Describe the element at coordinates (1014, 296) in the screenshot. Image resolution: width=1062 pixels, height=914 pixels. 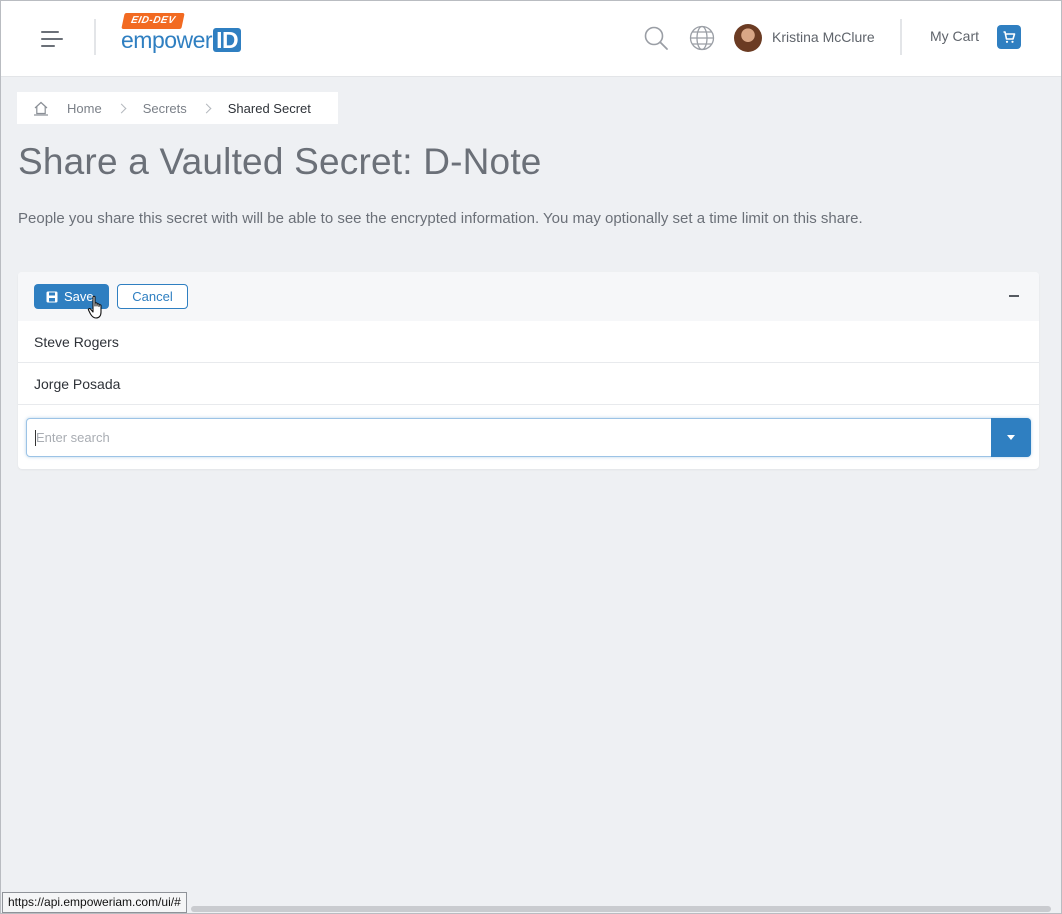
I see `collapse-icon` at that location.